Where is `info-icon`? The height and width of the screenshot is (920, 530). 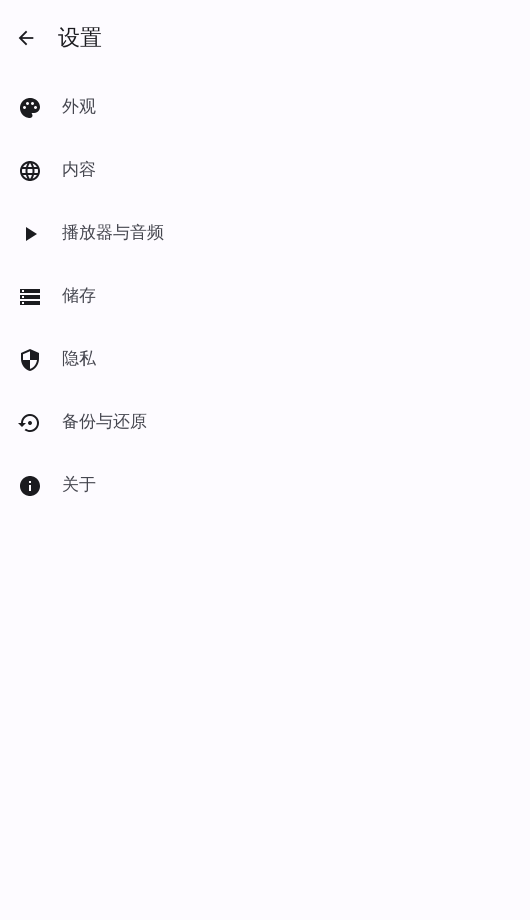 info-icon is located at coordinates (30, 486).